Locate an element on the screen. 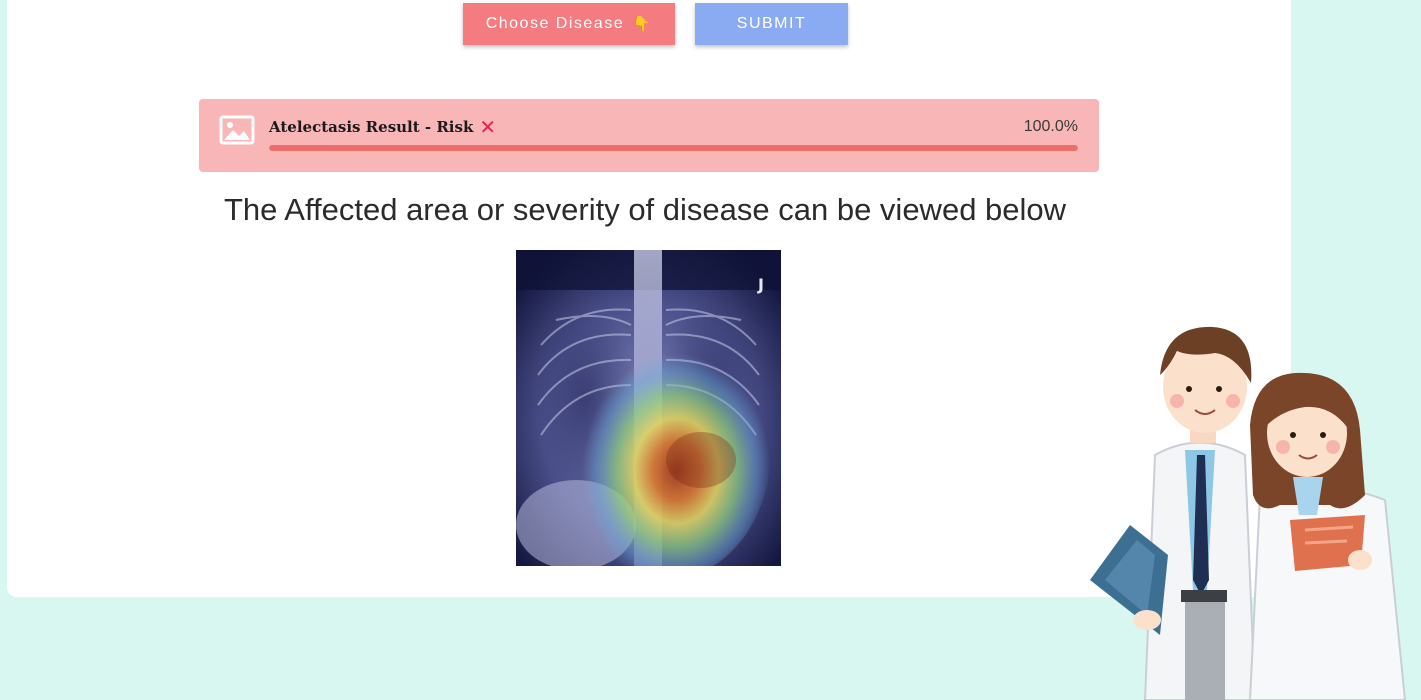 The height and width of the screenshot is (700, 1421). x-icon: ✕ is located at coordinates (488, 127).